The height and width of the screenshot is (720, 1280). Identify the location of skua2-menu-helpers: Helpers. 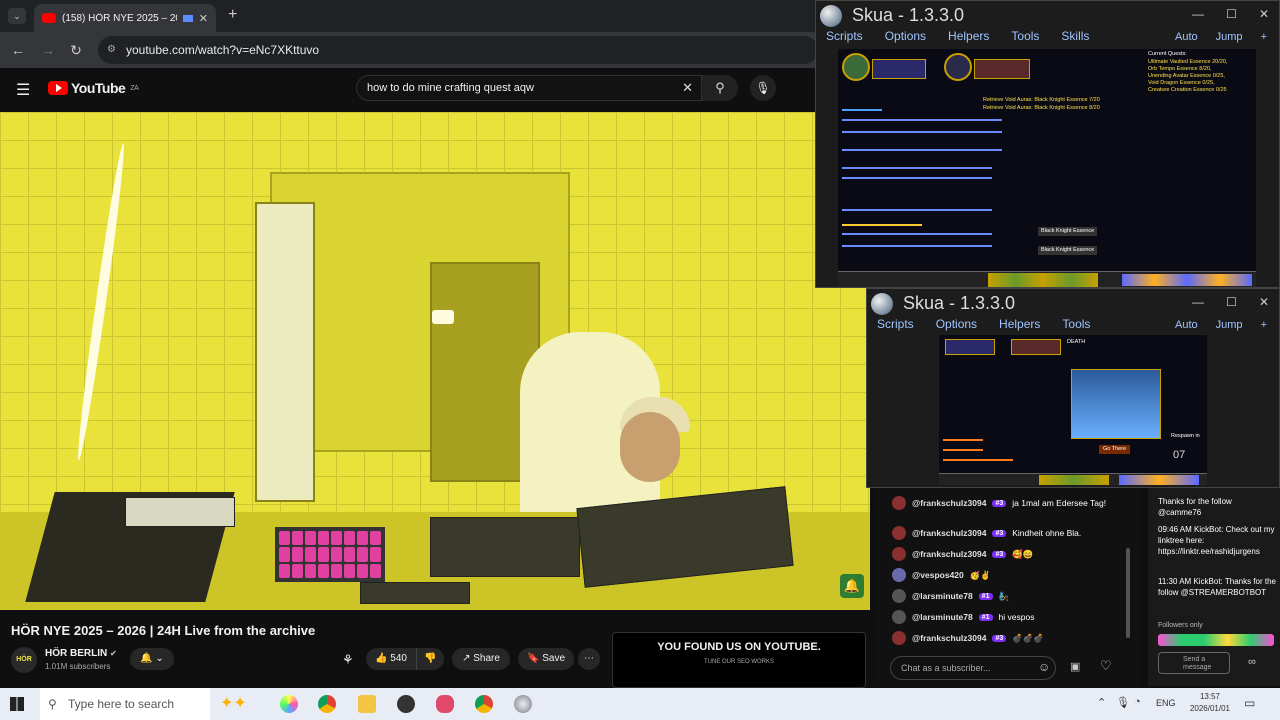
(1019, 324).